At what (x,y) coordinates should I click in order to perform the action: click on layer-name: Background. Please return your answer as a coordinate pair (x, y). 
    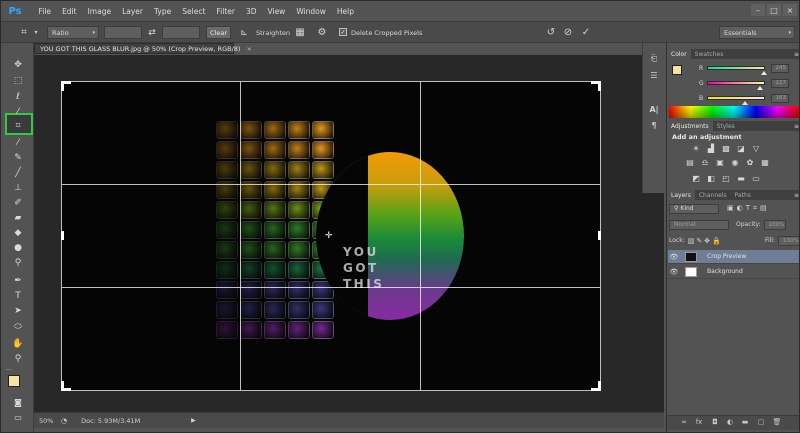
    Looking at the image, I should click on (725, 271).